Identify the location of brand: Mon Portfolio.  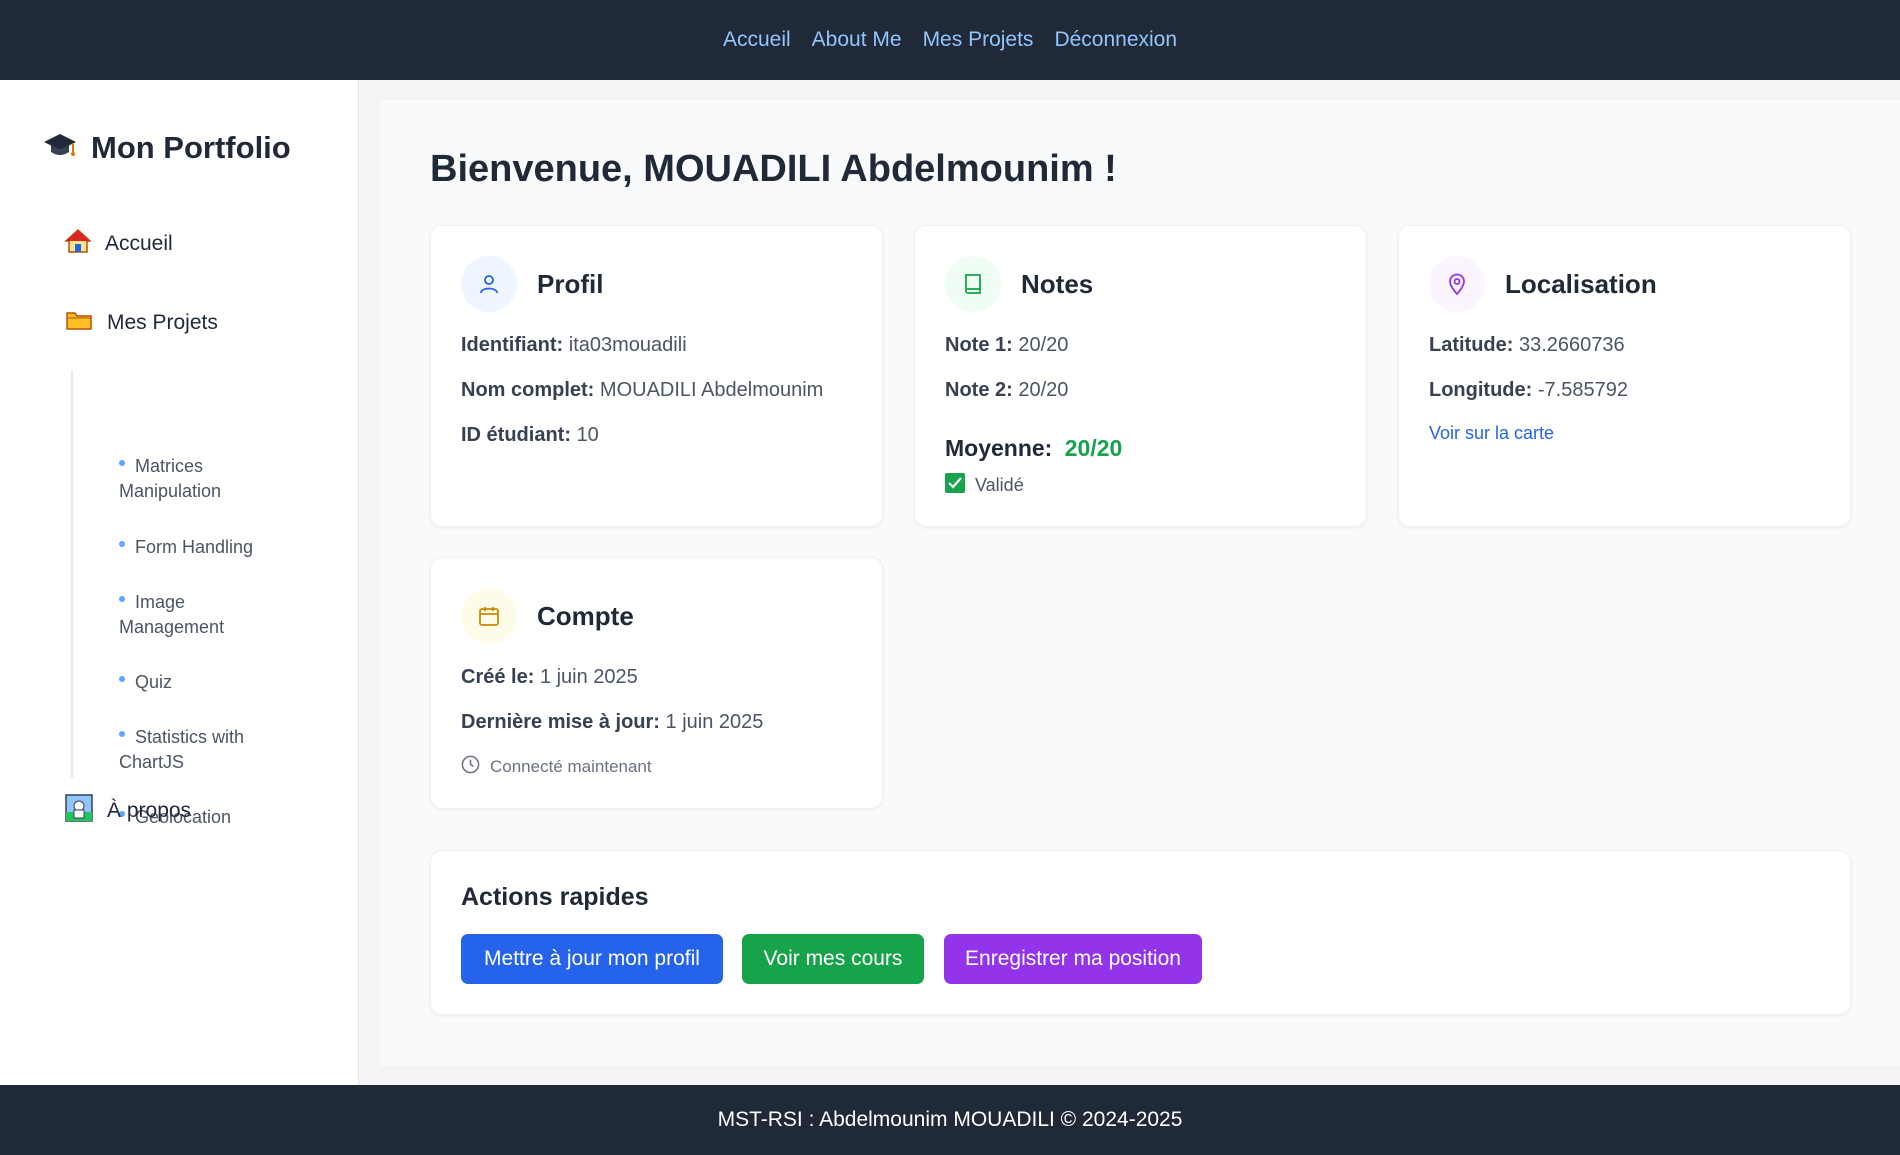
(167, 148).